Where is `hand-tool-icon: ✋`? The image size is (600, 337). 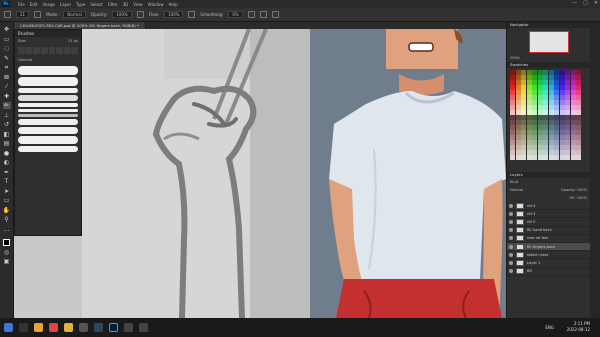 hand-tool-icon: ✋ is located at coordinates (7, 210).